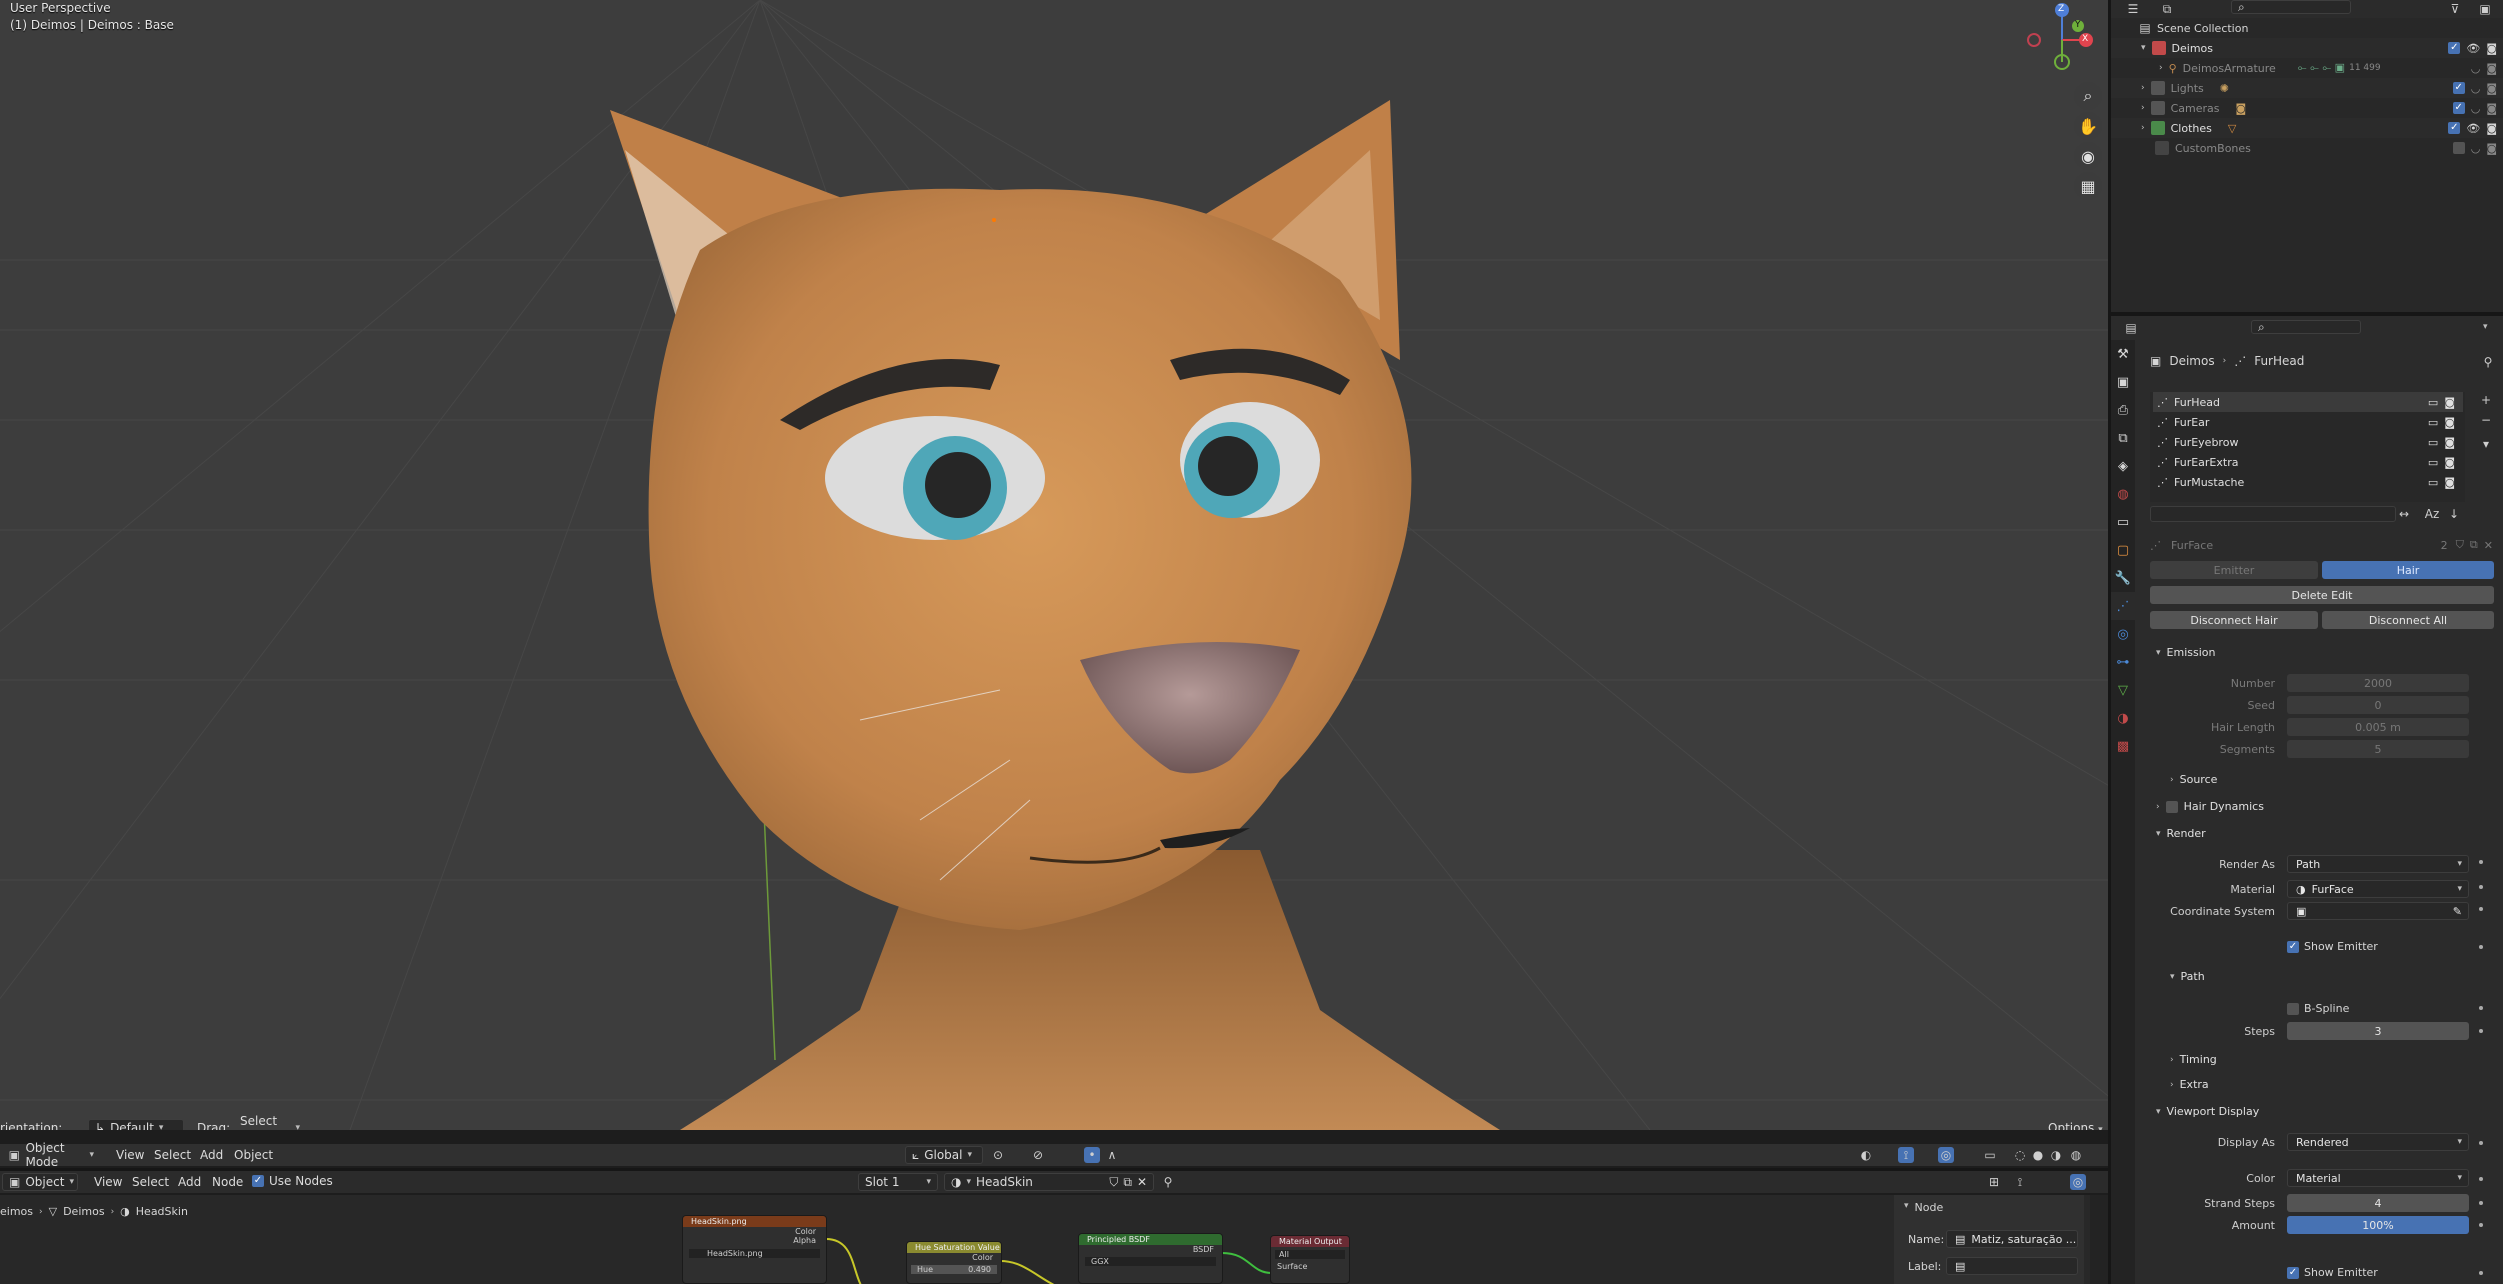  What do you see at coordinates (2307, 48) in the screenshot?
I see `outliner-row-deimos: ▾ Deimos ✓ 👁 ◙` at bounding box center [2307, 48].